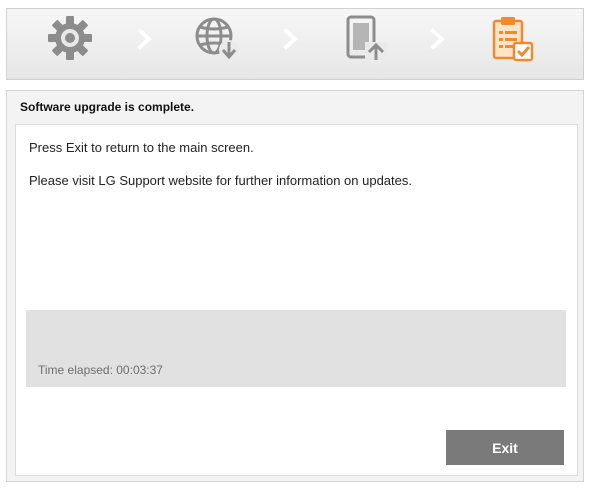 This screenshot has width=593, height=491. I want to click on exit-button: Exit, so click(505, 447).